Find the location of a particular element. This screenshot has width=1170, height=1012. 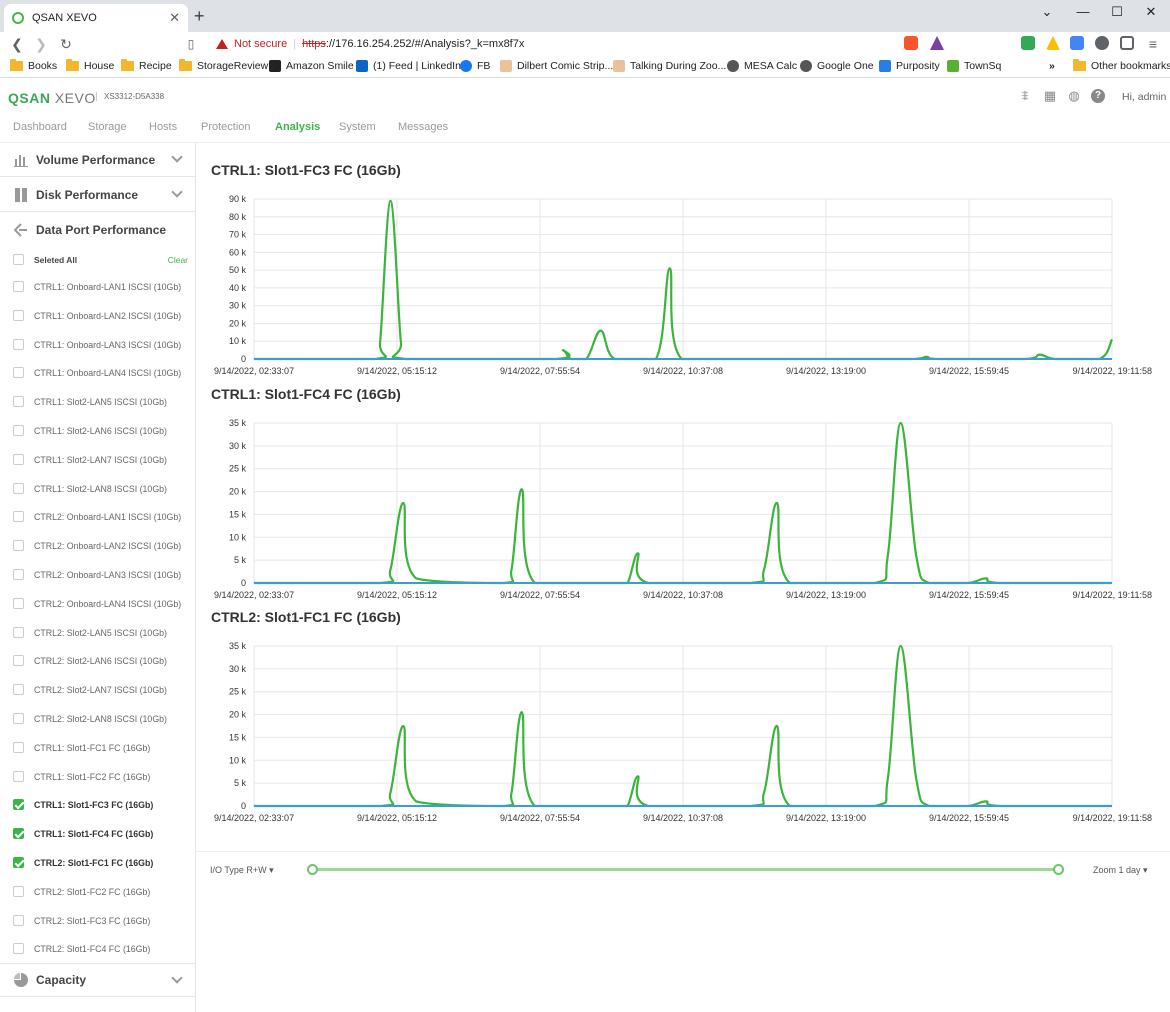

bookmark-mesa-calc: MESA Calc is located at coordinates (762, 66).